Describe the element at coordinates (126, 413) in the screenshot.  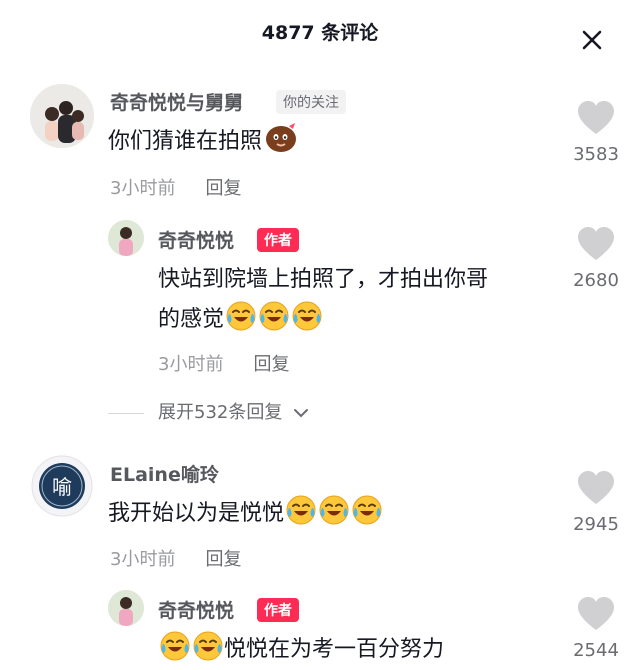
I see `expand-divider` at that location.